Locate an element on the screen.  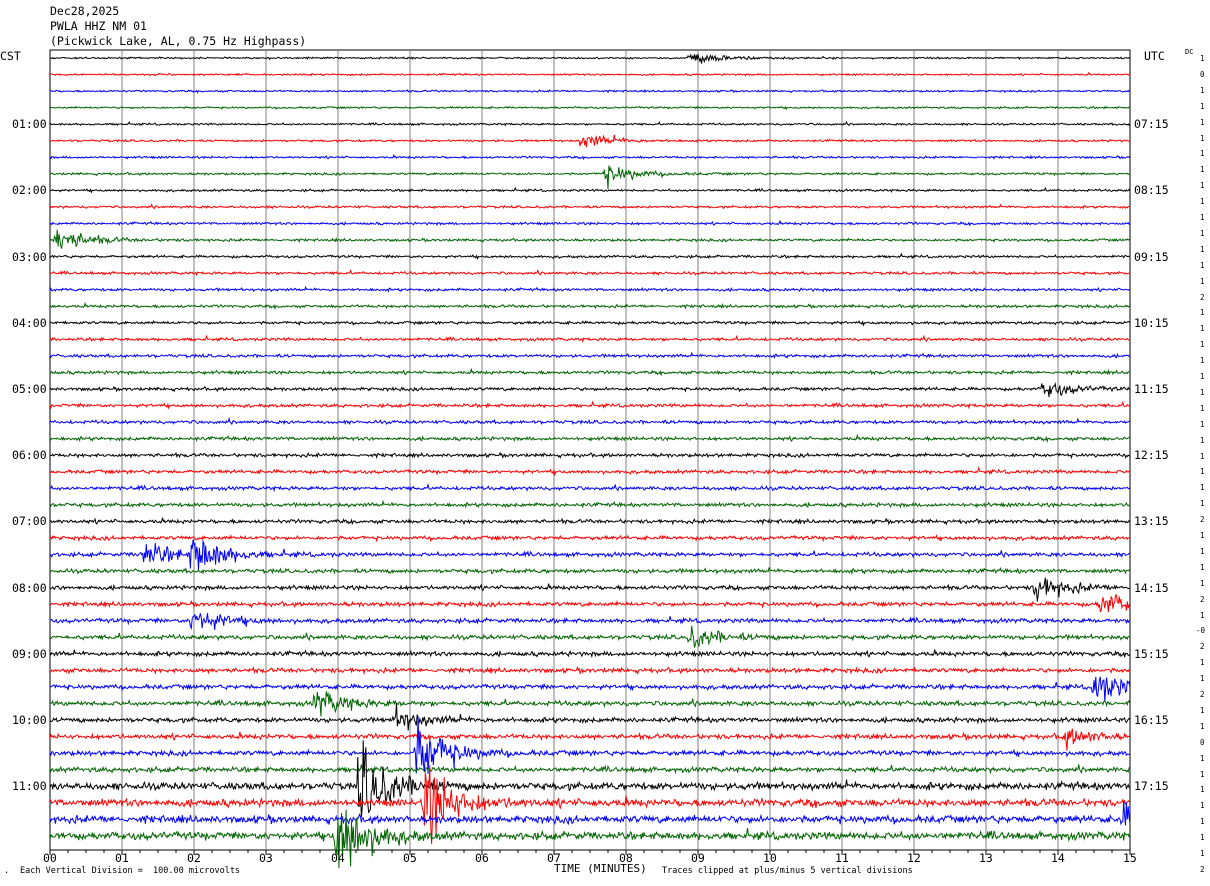
right-time-label: 14:15 is located at coordinates (1151, 587).